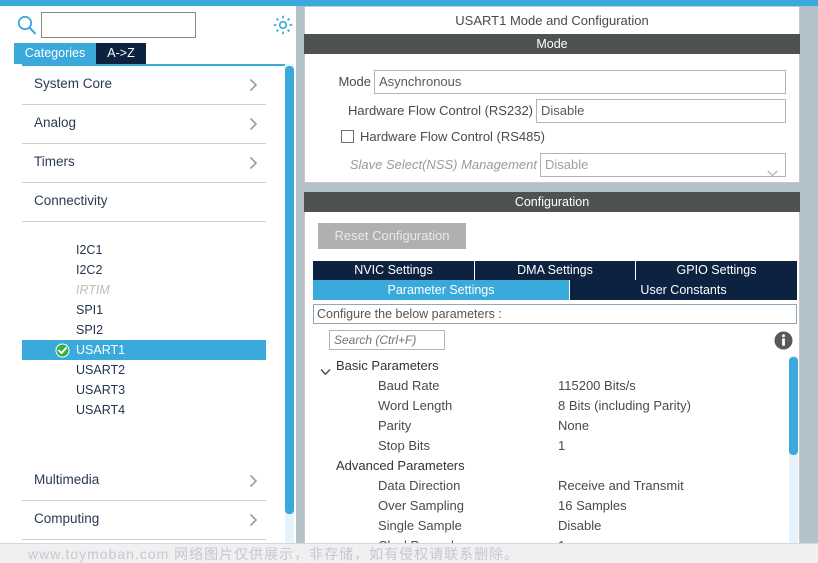  Describe the element at coordinates (54, 161) in the screenshot. I see `sidebar-item-label: Timers` at that location.